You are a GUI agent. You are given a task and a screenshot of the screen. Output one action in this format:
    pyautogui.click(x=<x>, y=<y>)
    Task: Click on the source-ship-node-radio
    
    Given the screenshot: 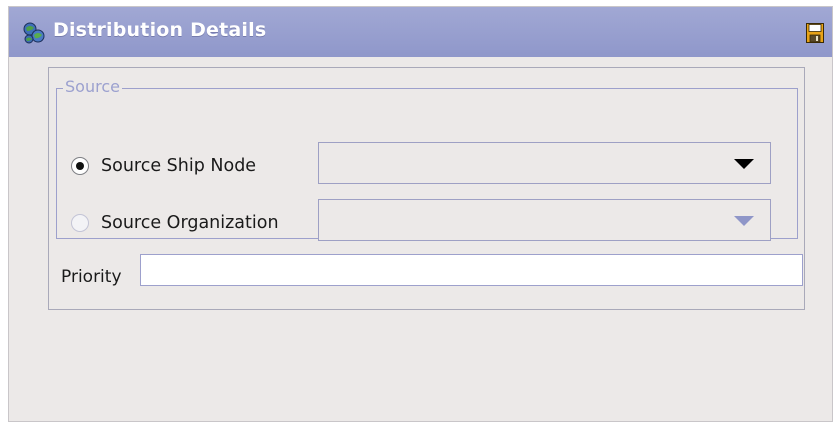 What is the action you would take?
    pyautogui.click(x=80, y=166)
    